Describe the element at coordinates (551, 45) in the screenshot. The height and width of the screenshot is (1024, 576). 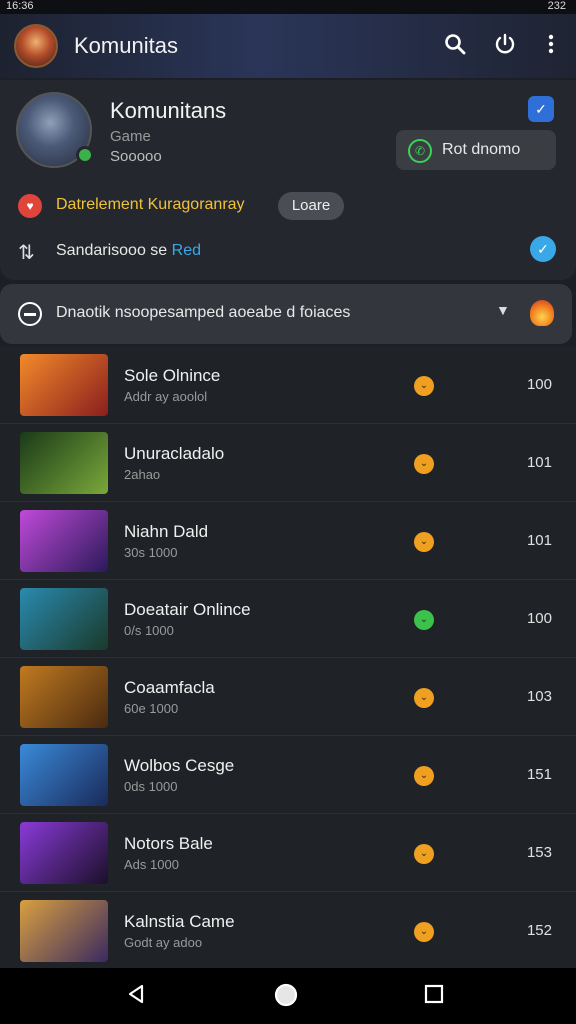
I see `more-vert-icon` at that location.